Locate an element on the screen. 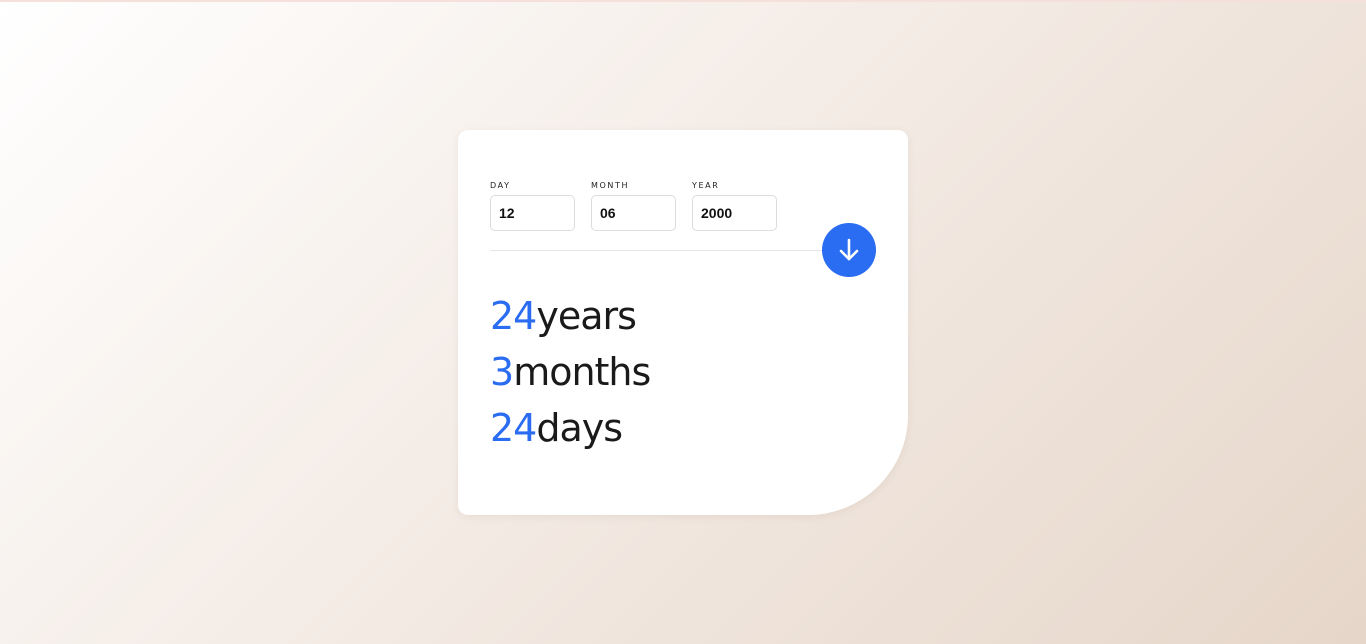  years-result: 24years is located at coordinates (570, 316).